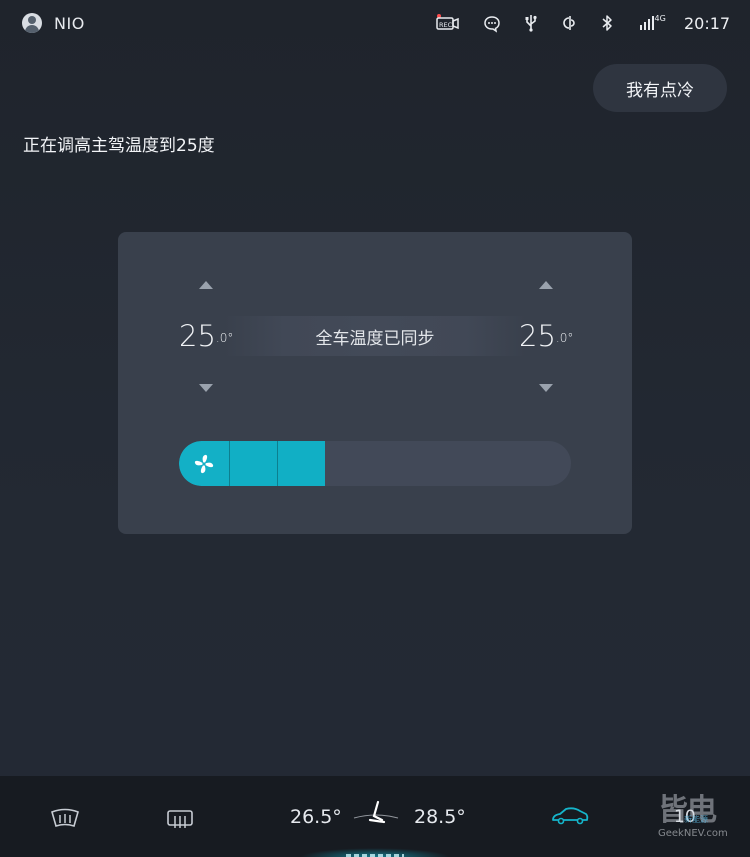 This screenshot has height=857, width=750. What do you see at coordinates (206, 285) in the screenshot?
I see `driver-temp-up-arrow-icon` at bounding box center [206, 285].